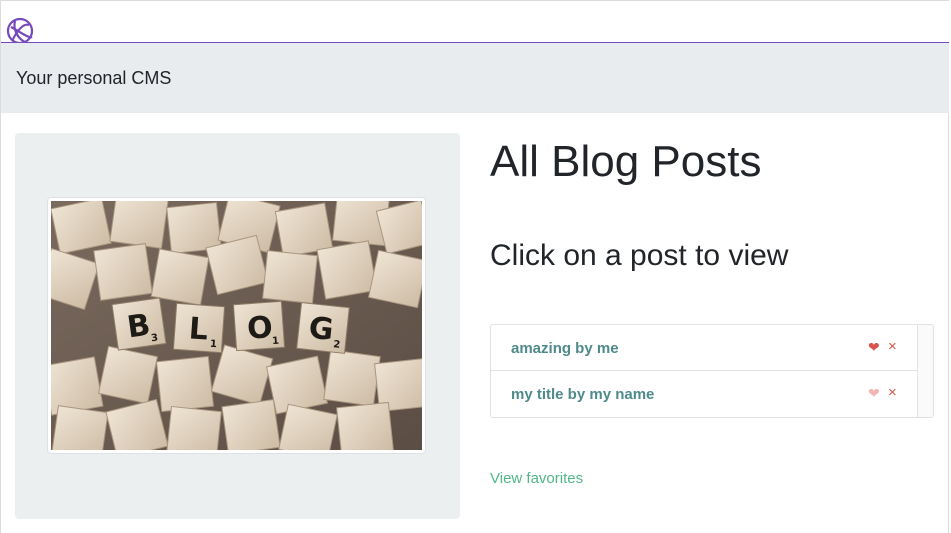 Image resolution: width=951 pixels, height=533 pixels. I want to click on tile-letter-l: L, so click(199, 329).